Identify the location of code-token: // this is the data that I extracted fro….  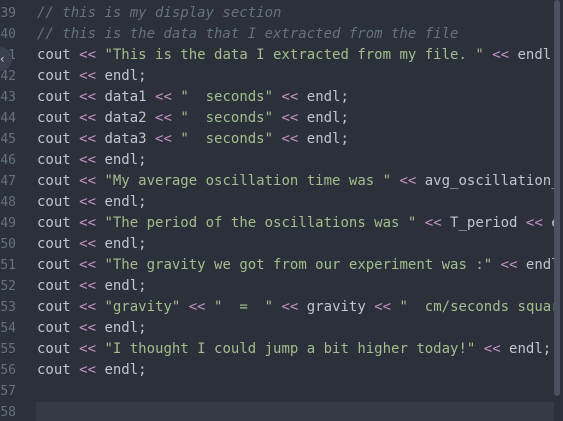
(248, 34).